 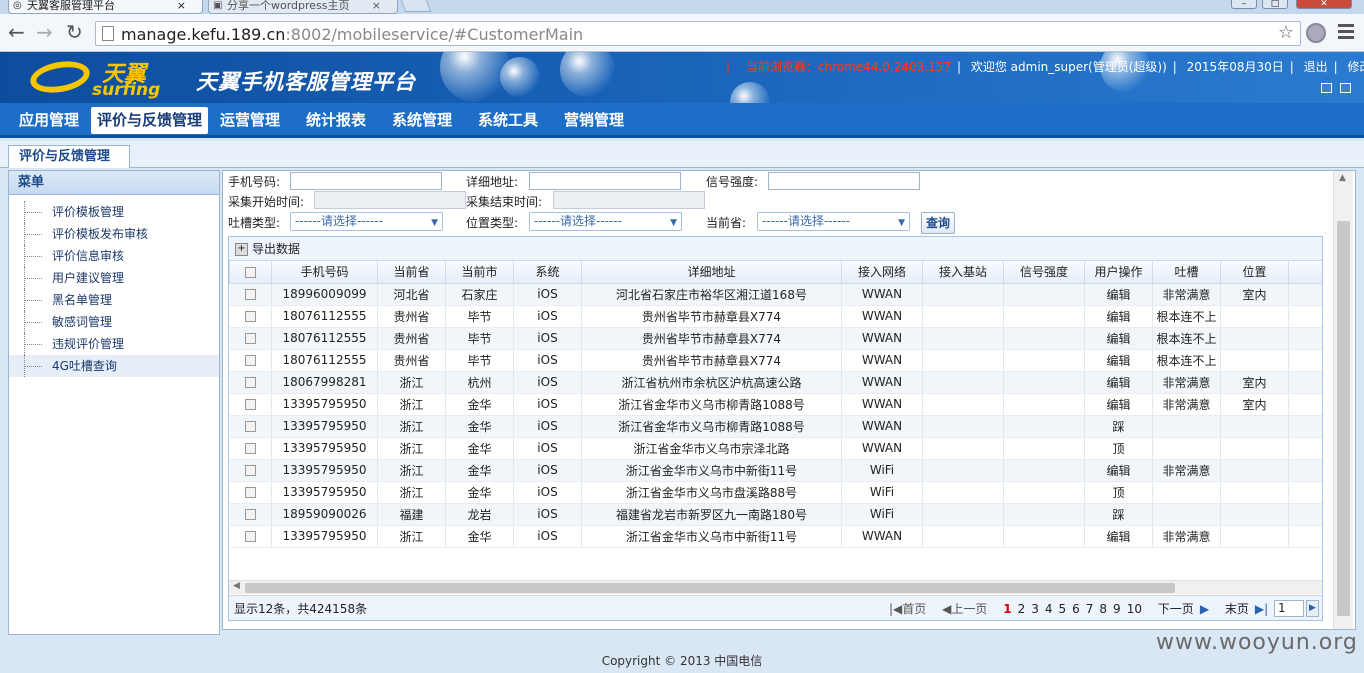 I want to click on table-cell: 踩, so click(x=1118, y=426).